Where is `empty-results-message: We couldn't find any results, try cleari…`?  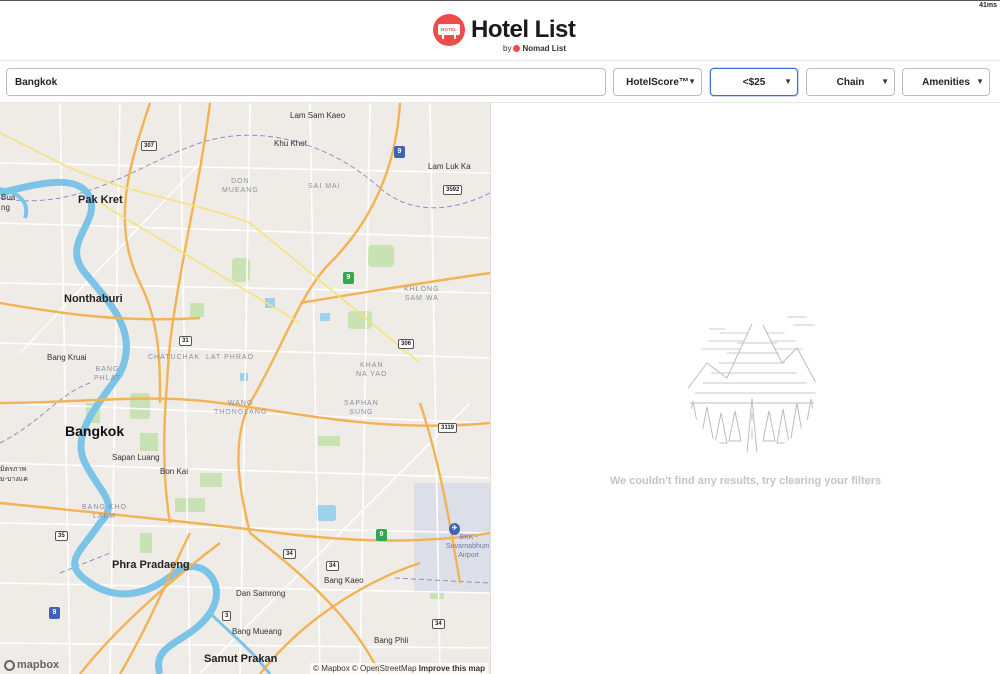
empty-results-message: We couldn't find any results, try cleari… is located at coordinates (745, 481).